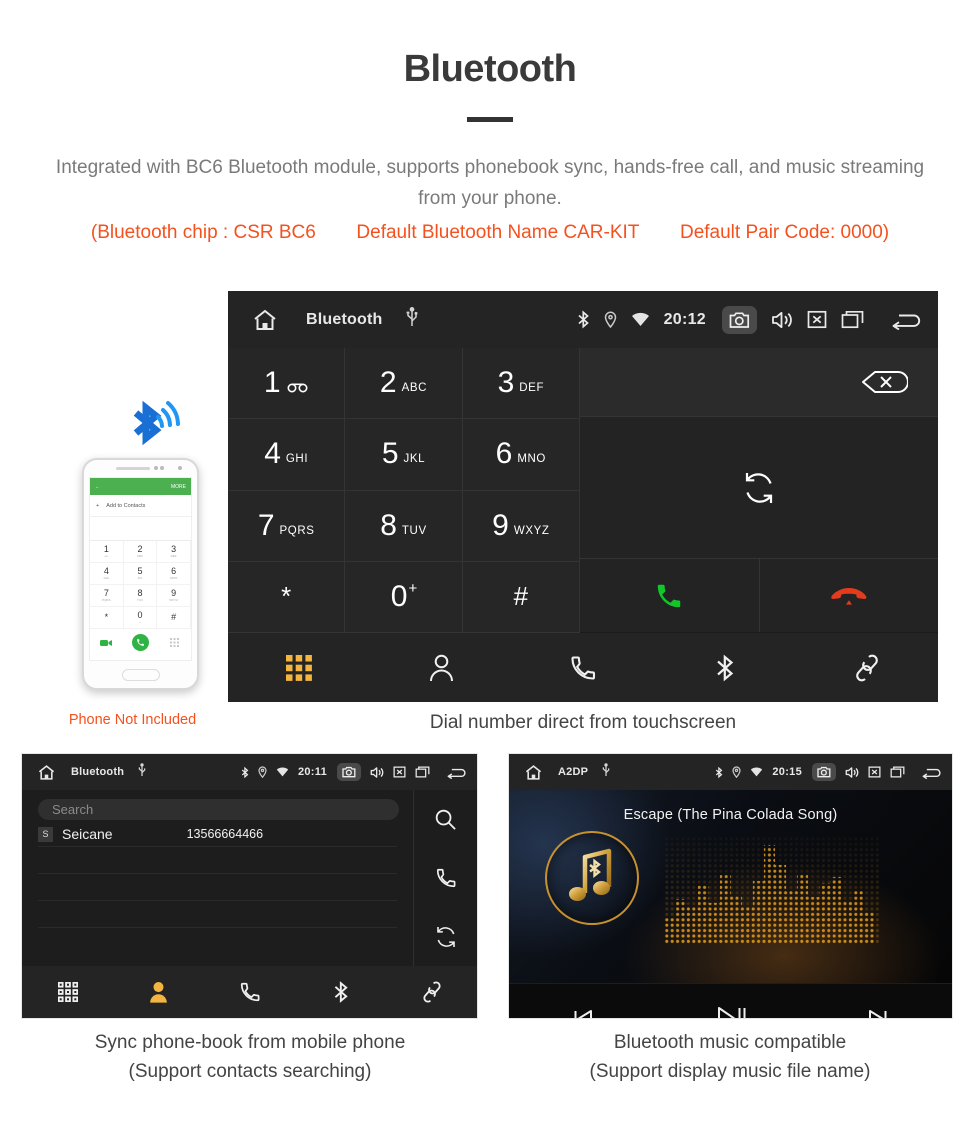 The height and width of the screenshot is (1143, 980). Describe the element at coordinates (730, 1071) in the screenshot. I see `music-caption-line2: (Support display music file name)` at that location.